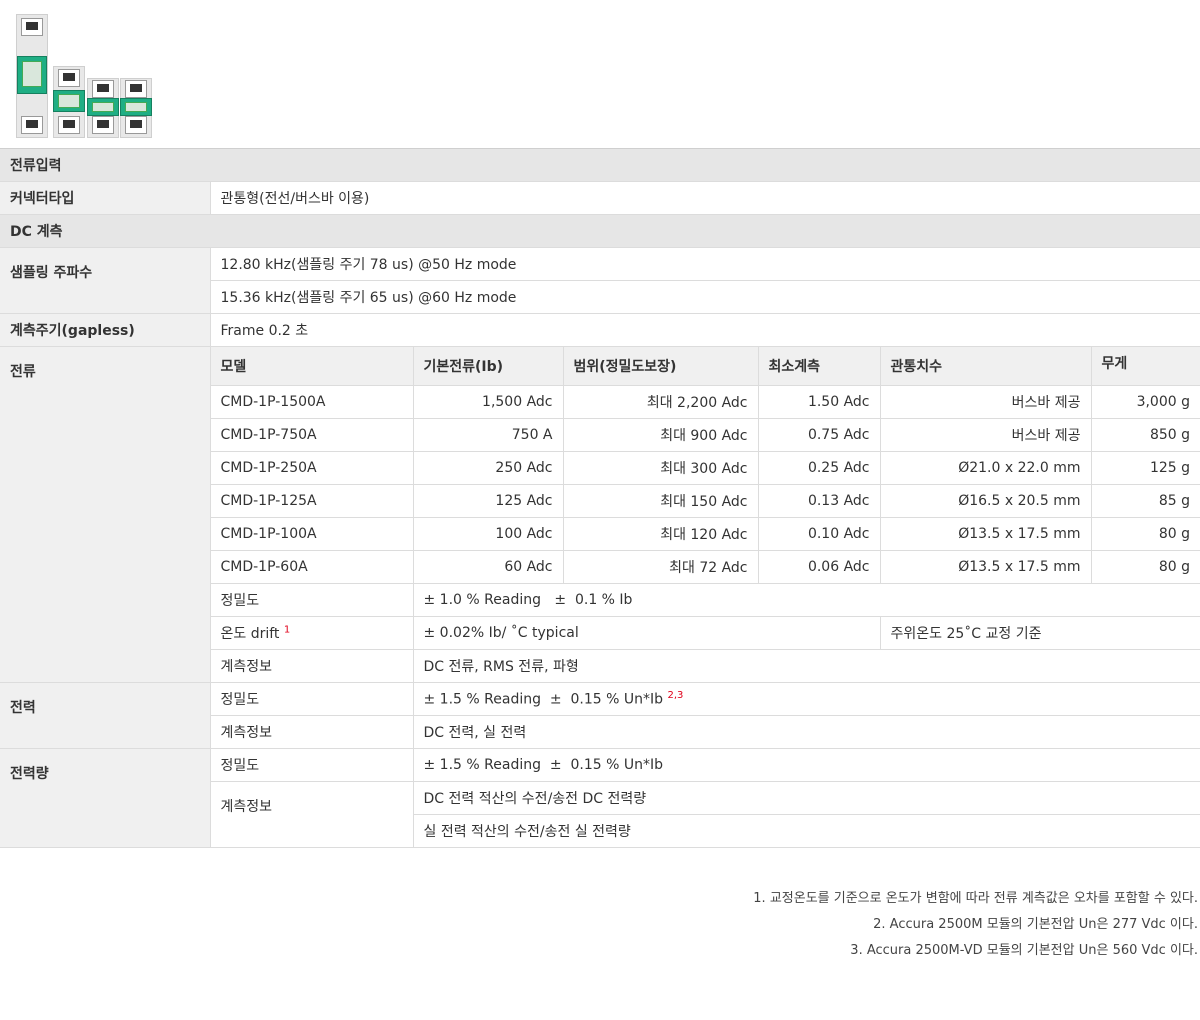 This screenshot has height=1020, width=1200. Describe the element at coordinates (105, 330) in the screenshot. I see `row-label: 계측주기(gapless)` at that location.